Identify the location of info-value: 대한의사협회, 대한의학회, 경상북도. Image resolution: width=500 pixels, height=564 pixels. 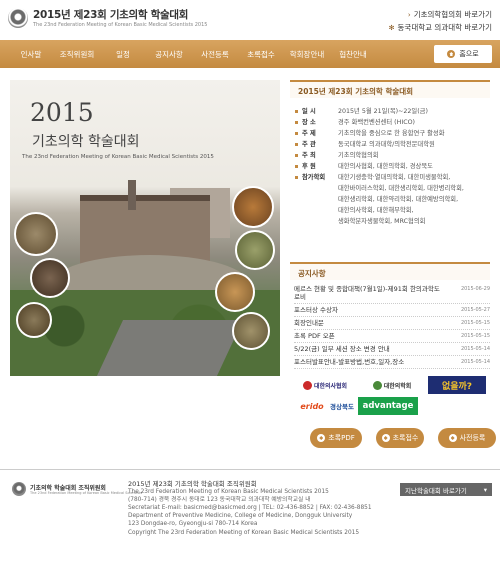
(385, 166).